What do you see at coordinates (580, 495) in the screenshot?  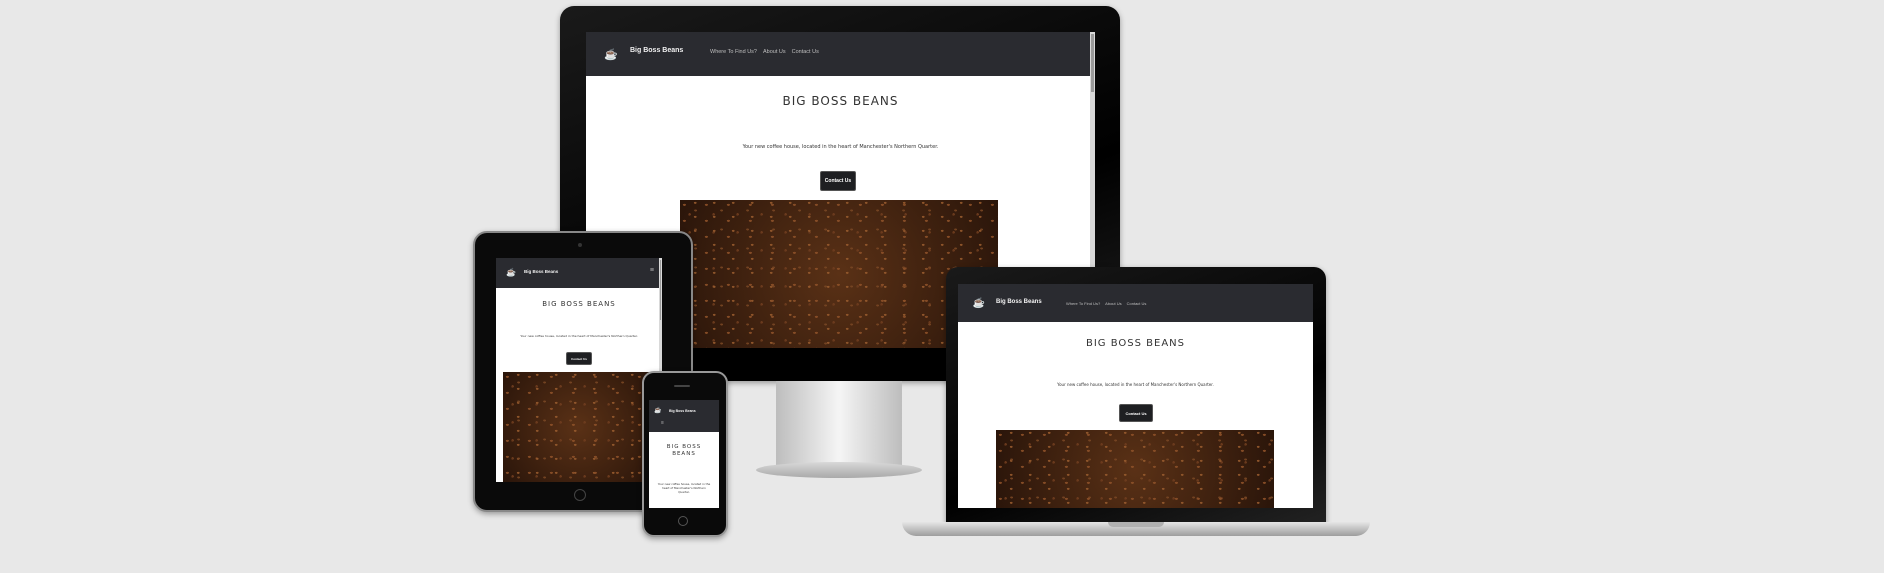 I see `tablet-home-button-icon` at bounding box center [580, 495].